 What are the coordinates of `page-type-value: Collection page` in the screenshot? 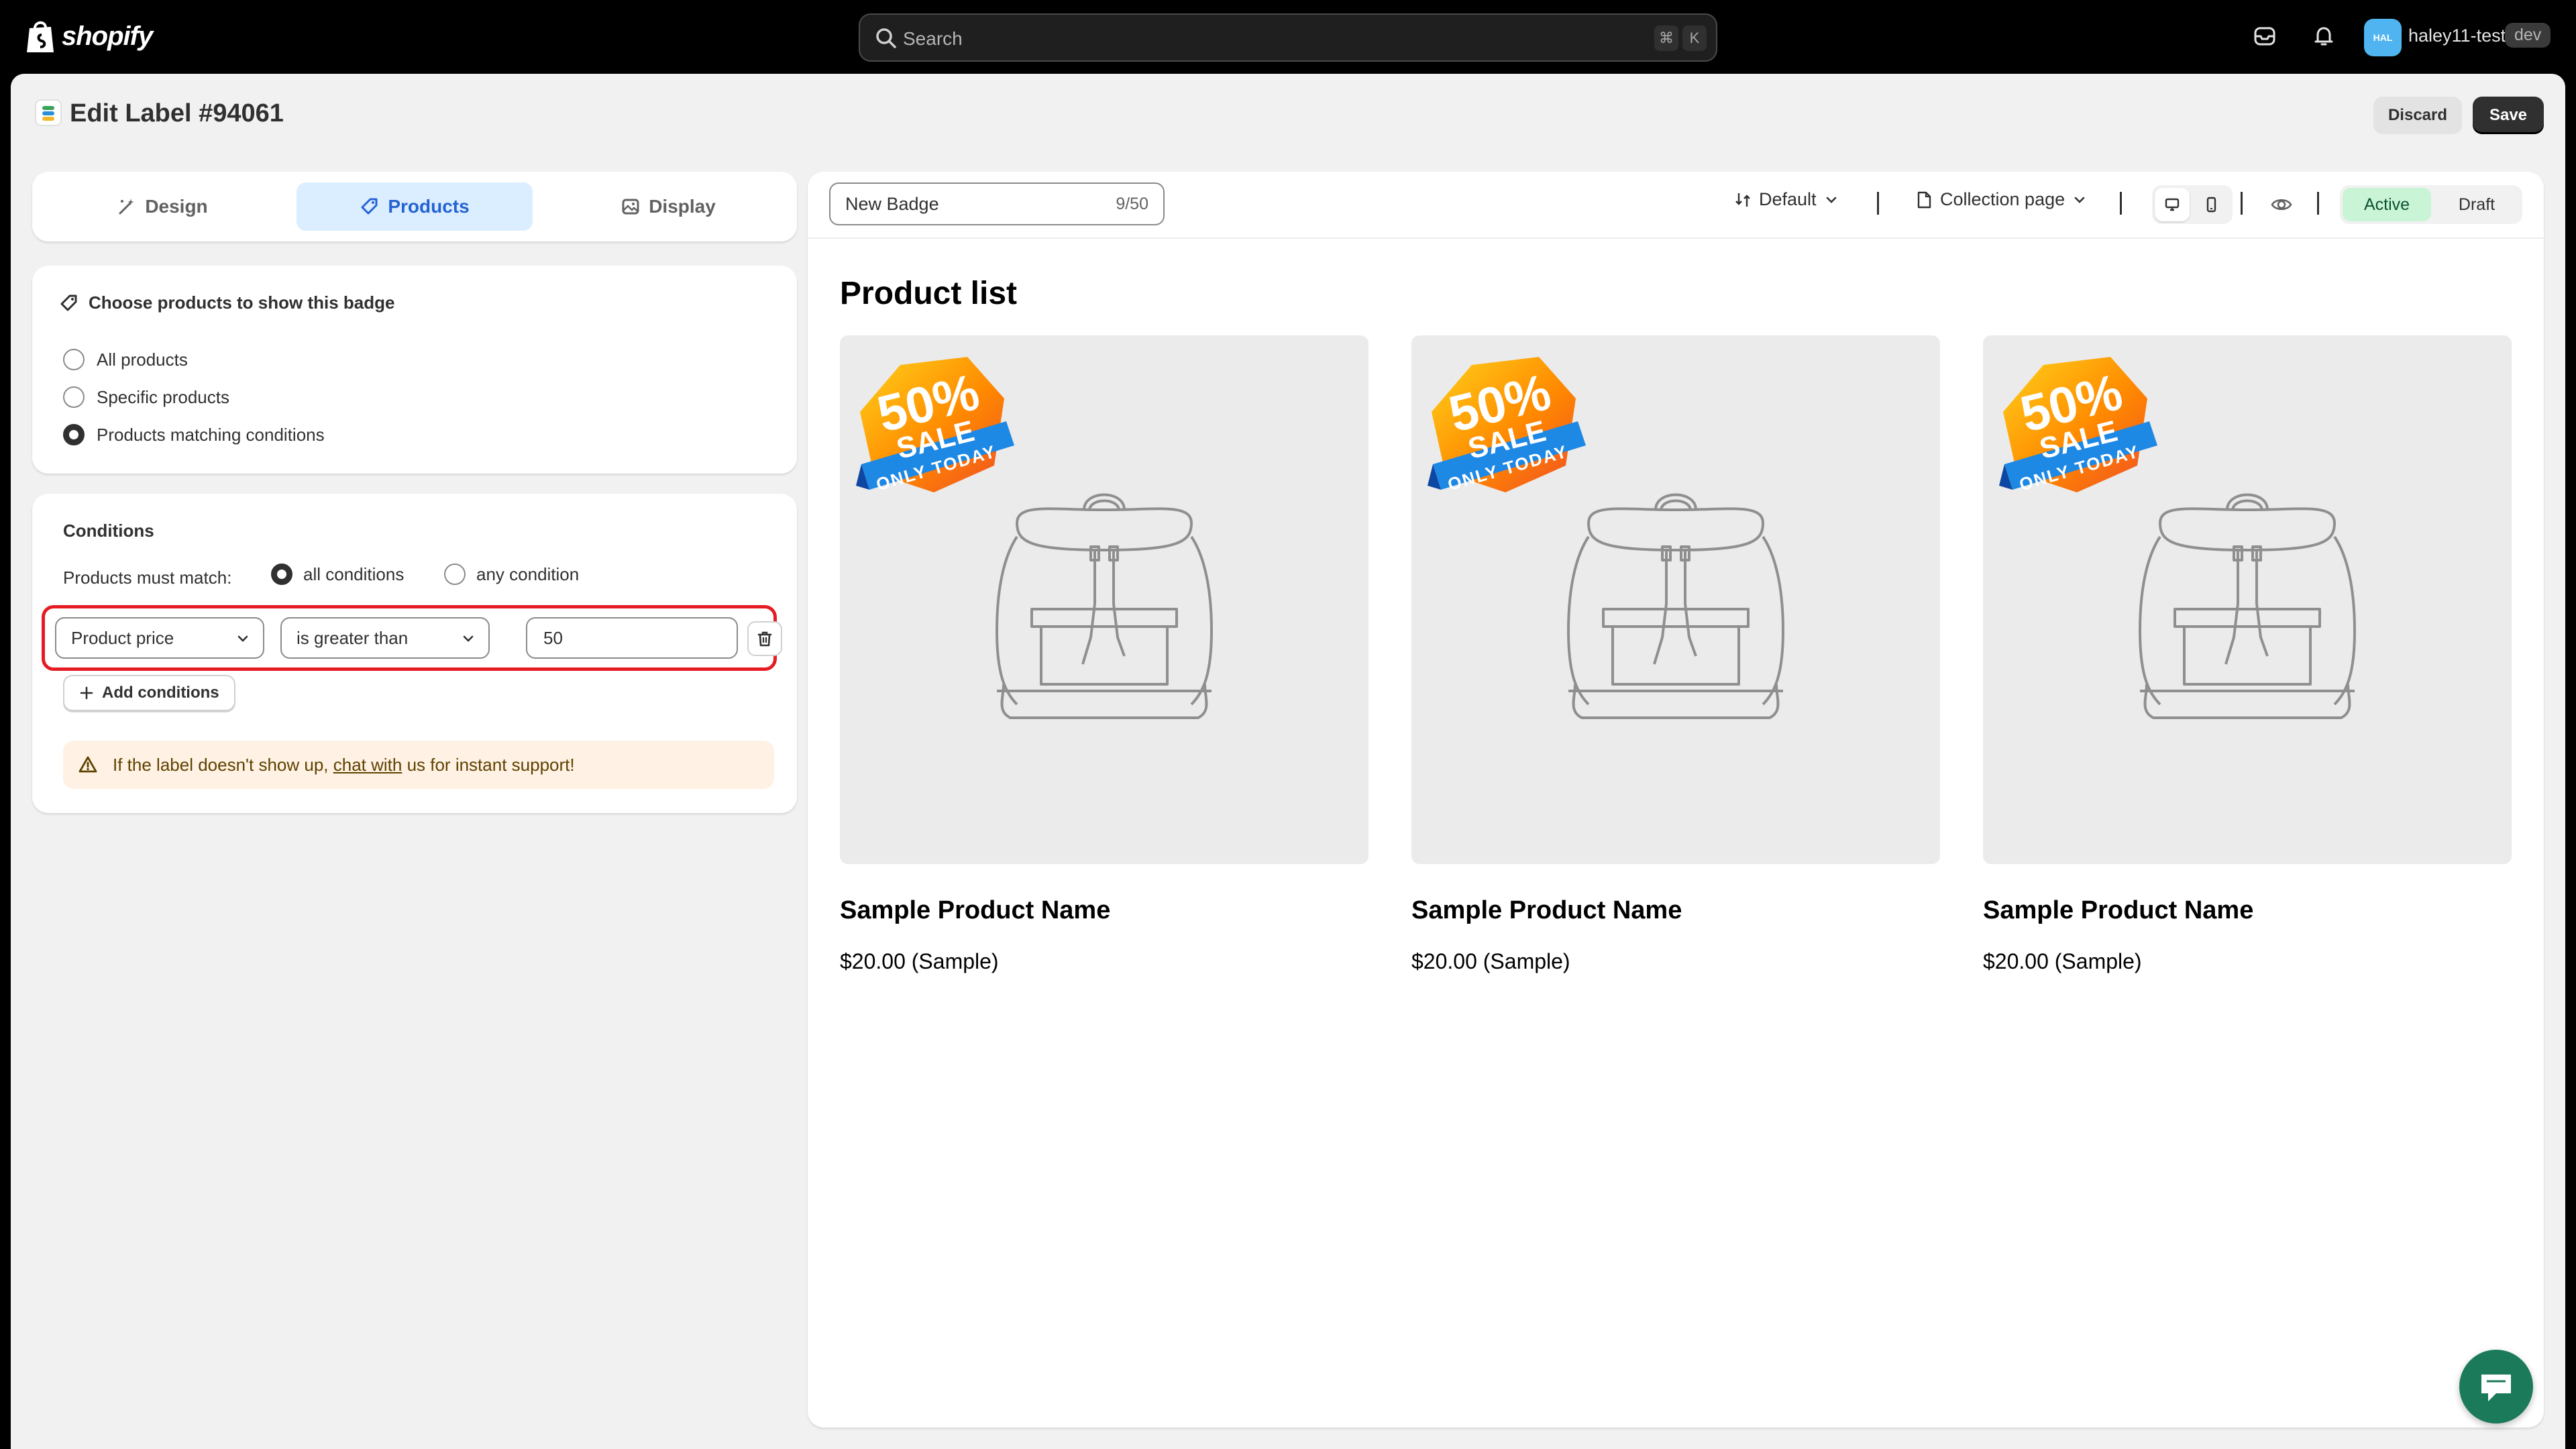 It's located at (2002, 199).